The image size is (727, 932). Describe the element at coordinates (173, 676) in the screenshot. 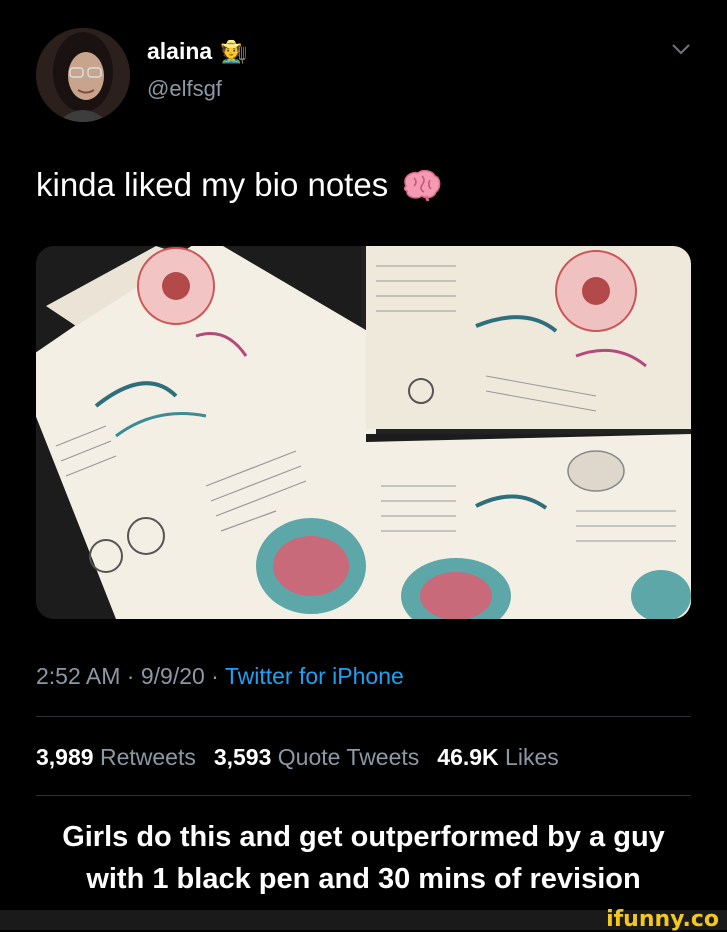

I see `tweet-date: 9/9/20` at that location.